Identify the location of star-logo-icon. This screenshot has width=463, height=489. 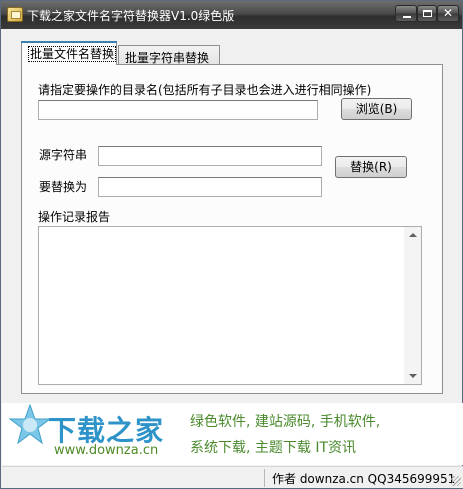
(30, 424).